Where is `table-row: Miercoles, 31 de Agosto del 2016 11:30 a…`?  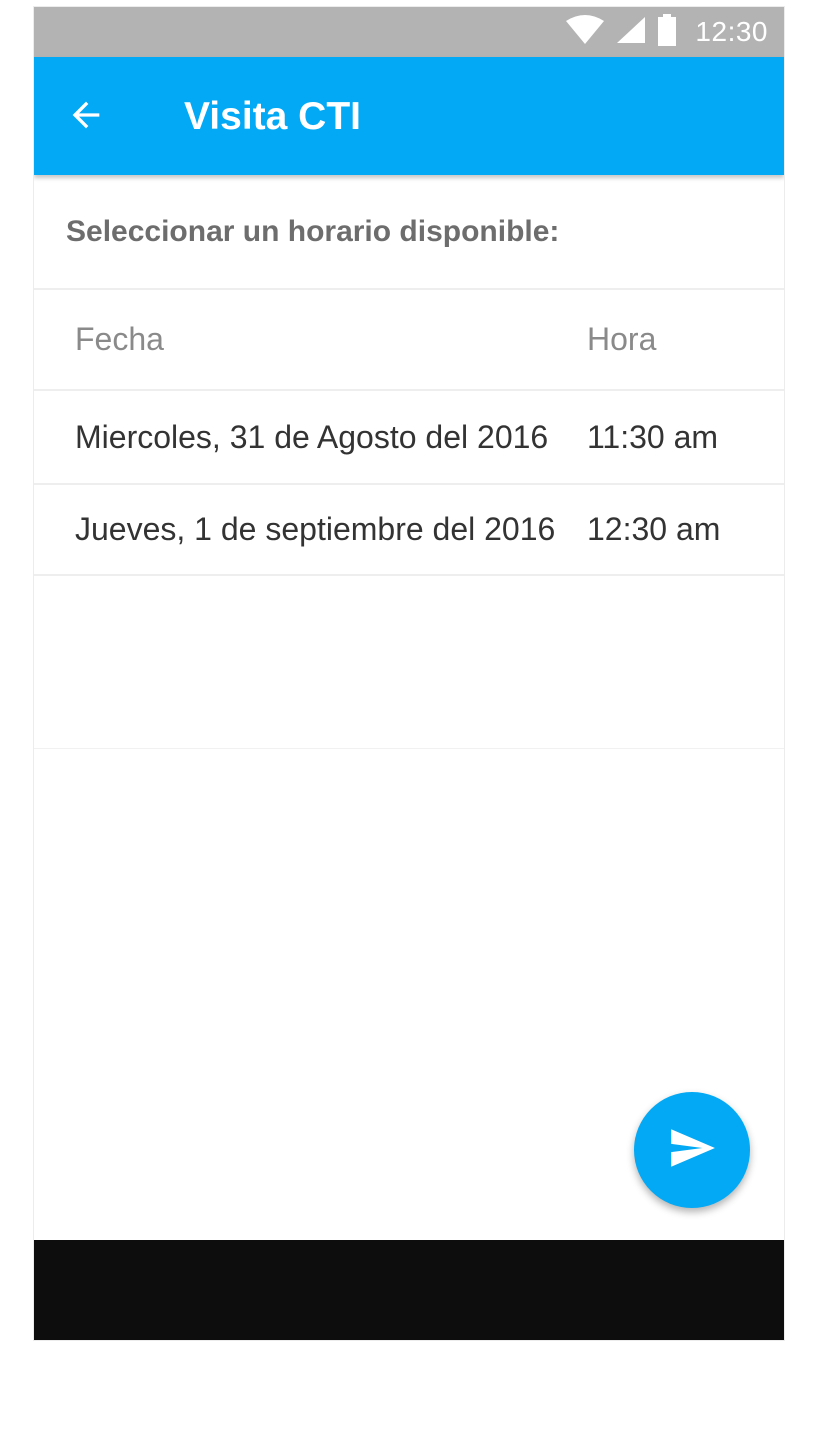
table-row: Miercoles, 31 de Agosto del 2016 11:30 a… is located at coordinates (409, 438).